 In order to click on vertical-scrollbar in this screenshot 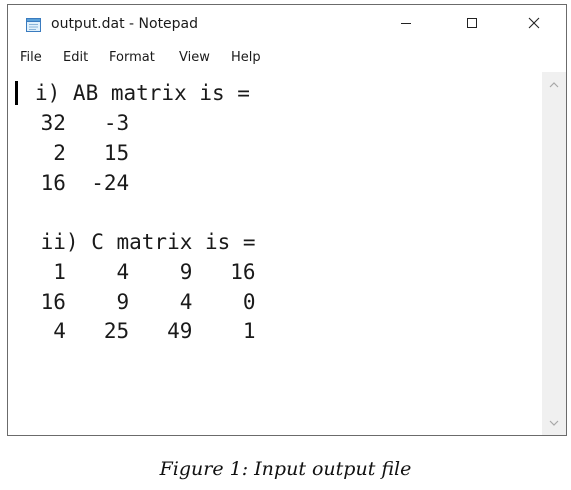, I will do `click(554, 253)`.